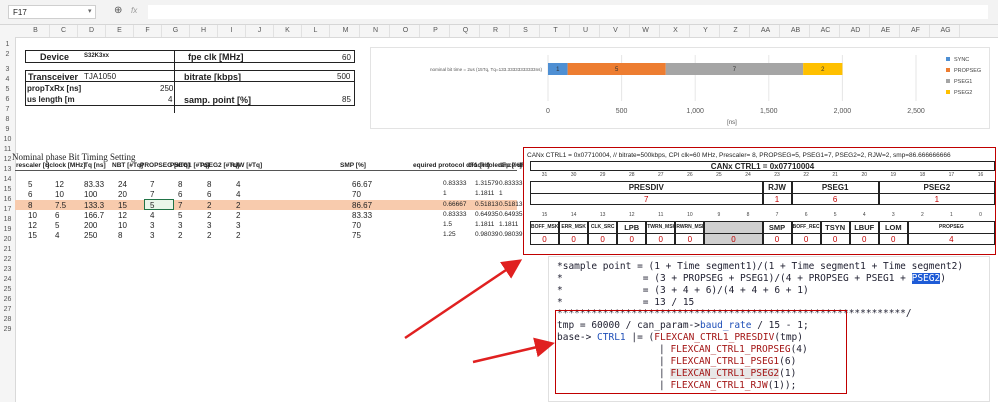 The image size is (998, 402). I want to click on arrow-to-code, so click(513, 350).